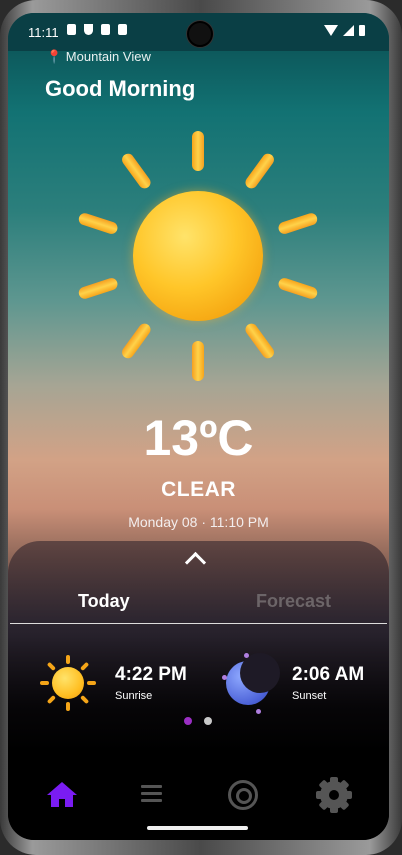 The image size is (402, 855). What do you see at coordinates (104, 601) in the screenshot?
I see `tab-today: Today` at bounding box center [104, 601].